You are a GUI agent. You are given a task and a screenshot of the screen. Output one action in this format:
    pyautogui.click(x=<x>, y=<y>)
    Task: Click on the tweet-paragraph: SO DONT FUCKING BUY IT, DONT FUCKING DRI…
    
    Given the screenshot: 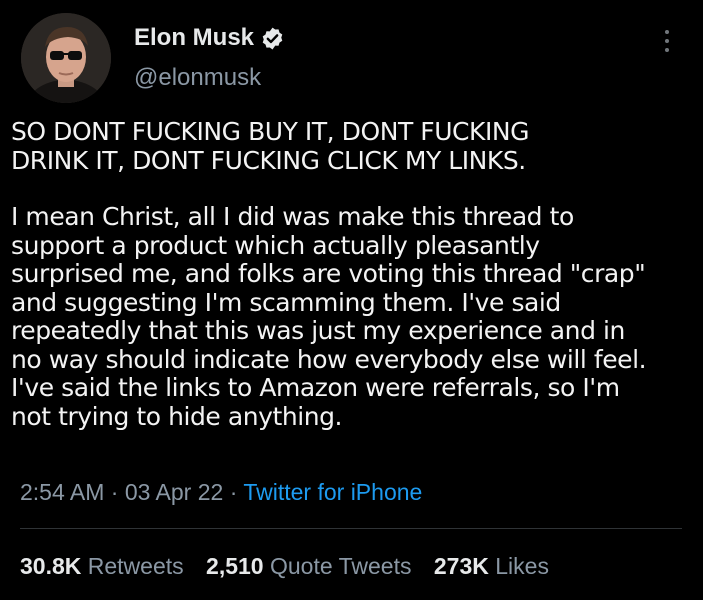 What is the action you would take?
    pyautogui.click(x=270, y=146)
    